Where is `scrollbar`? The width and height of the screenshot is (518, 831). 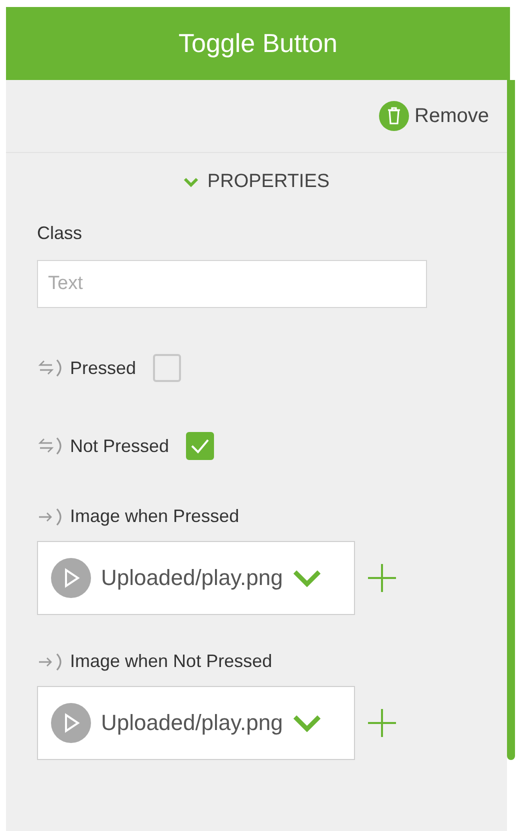 scrollbar is located at coordinates (511, 420).